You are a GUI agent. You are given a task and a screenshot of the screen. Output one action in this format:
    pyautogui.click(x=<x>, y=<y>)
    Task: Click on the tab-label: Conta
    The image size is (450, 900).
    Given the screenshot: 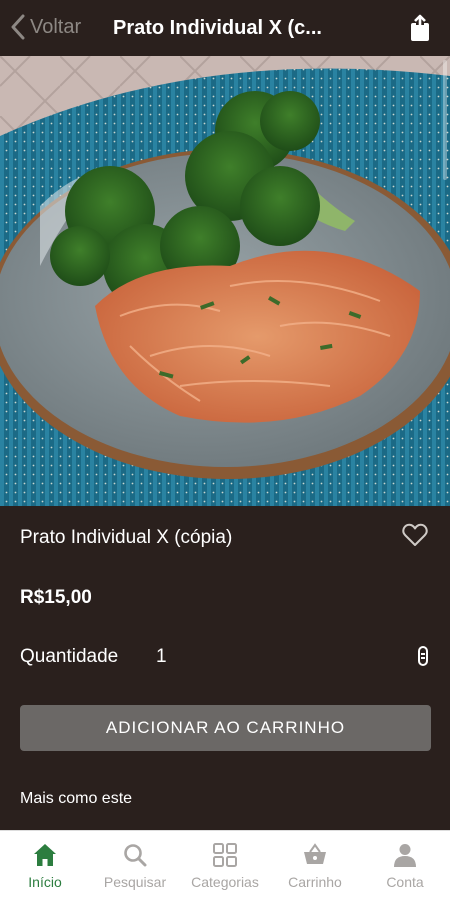 What is the action you would take?
    pyautogui.click(x=405, y=882)
    